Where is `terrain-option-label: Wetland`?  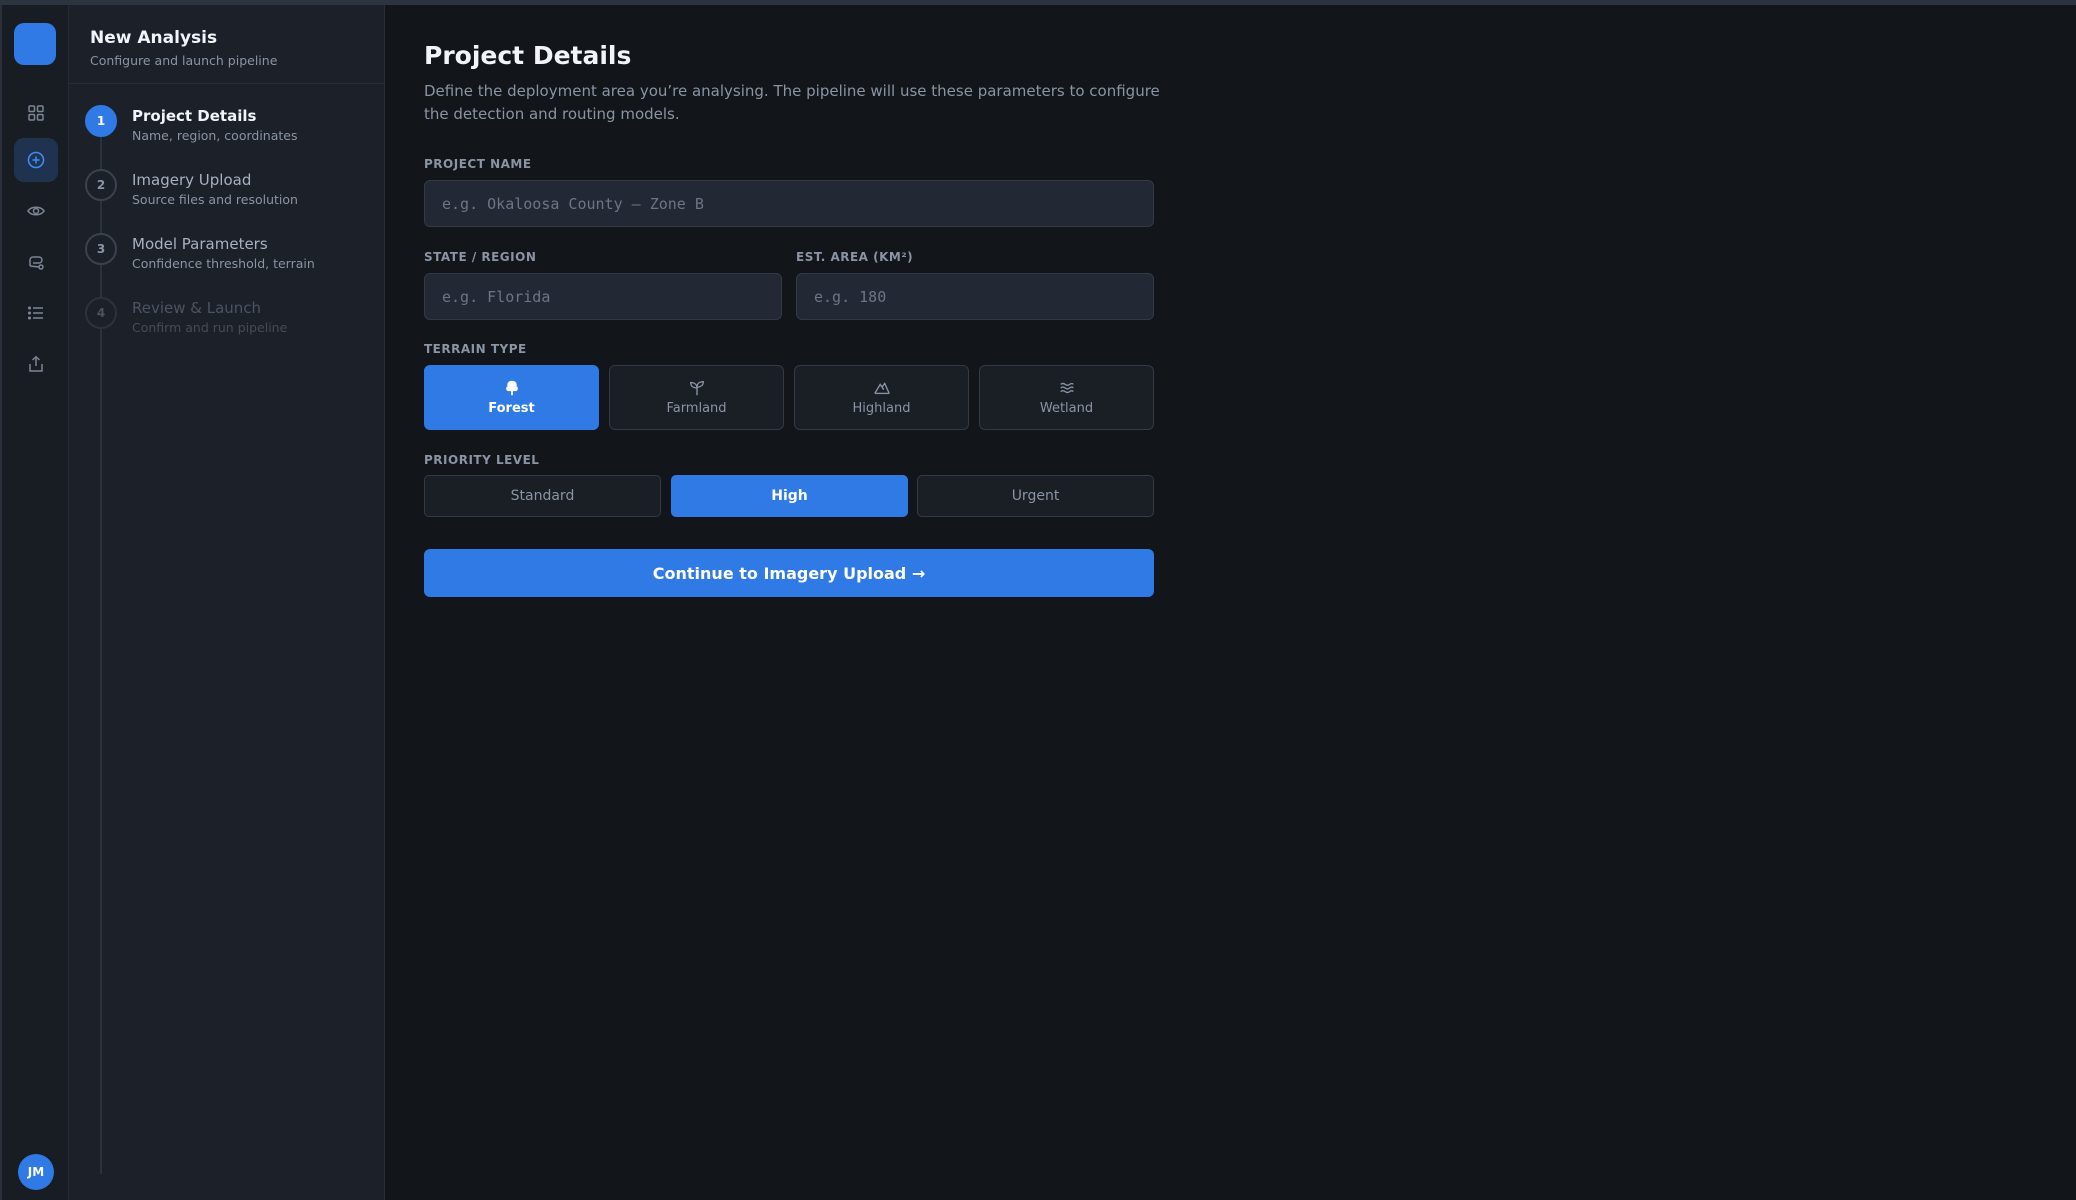 terrain-option-label: Wetland is located at coordinates (1066, 408).